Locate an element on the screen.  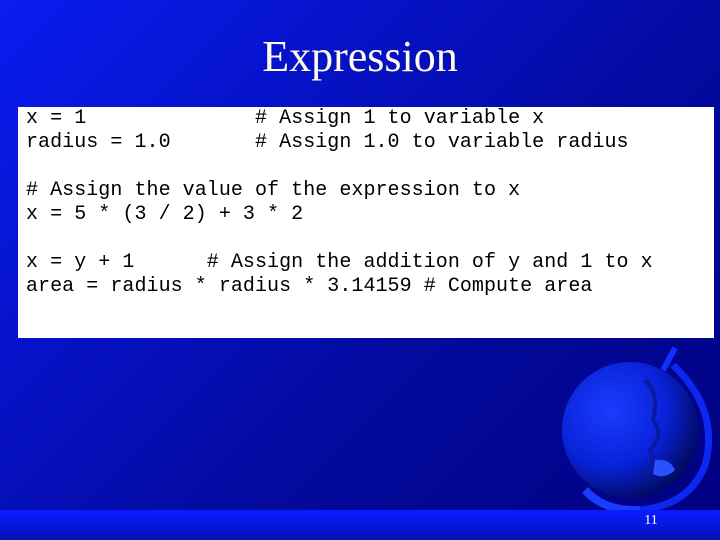
globe-icon is located at coordinates (637, 430).